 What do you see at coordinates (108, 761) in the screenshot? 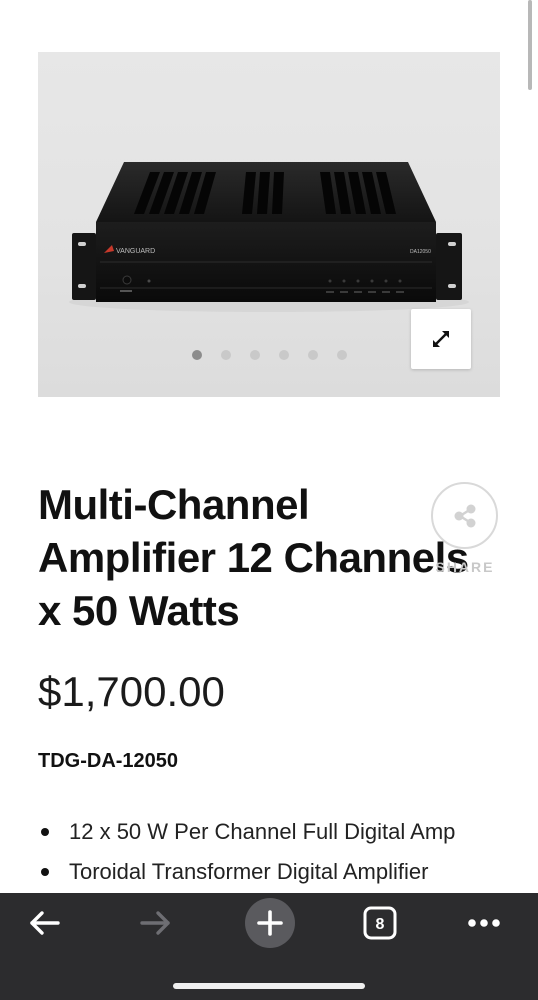
I see `product-sku: TDG-DA-12050` at bounding box center [108, 761].